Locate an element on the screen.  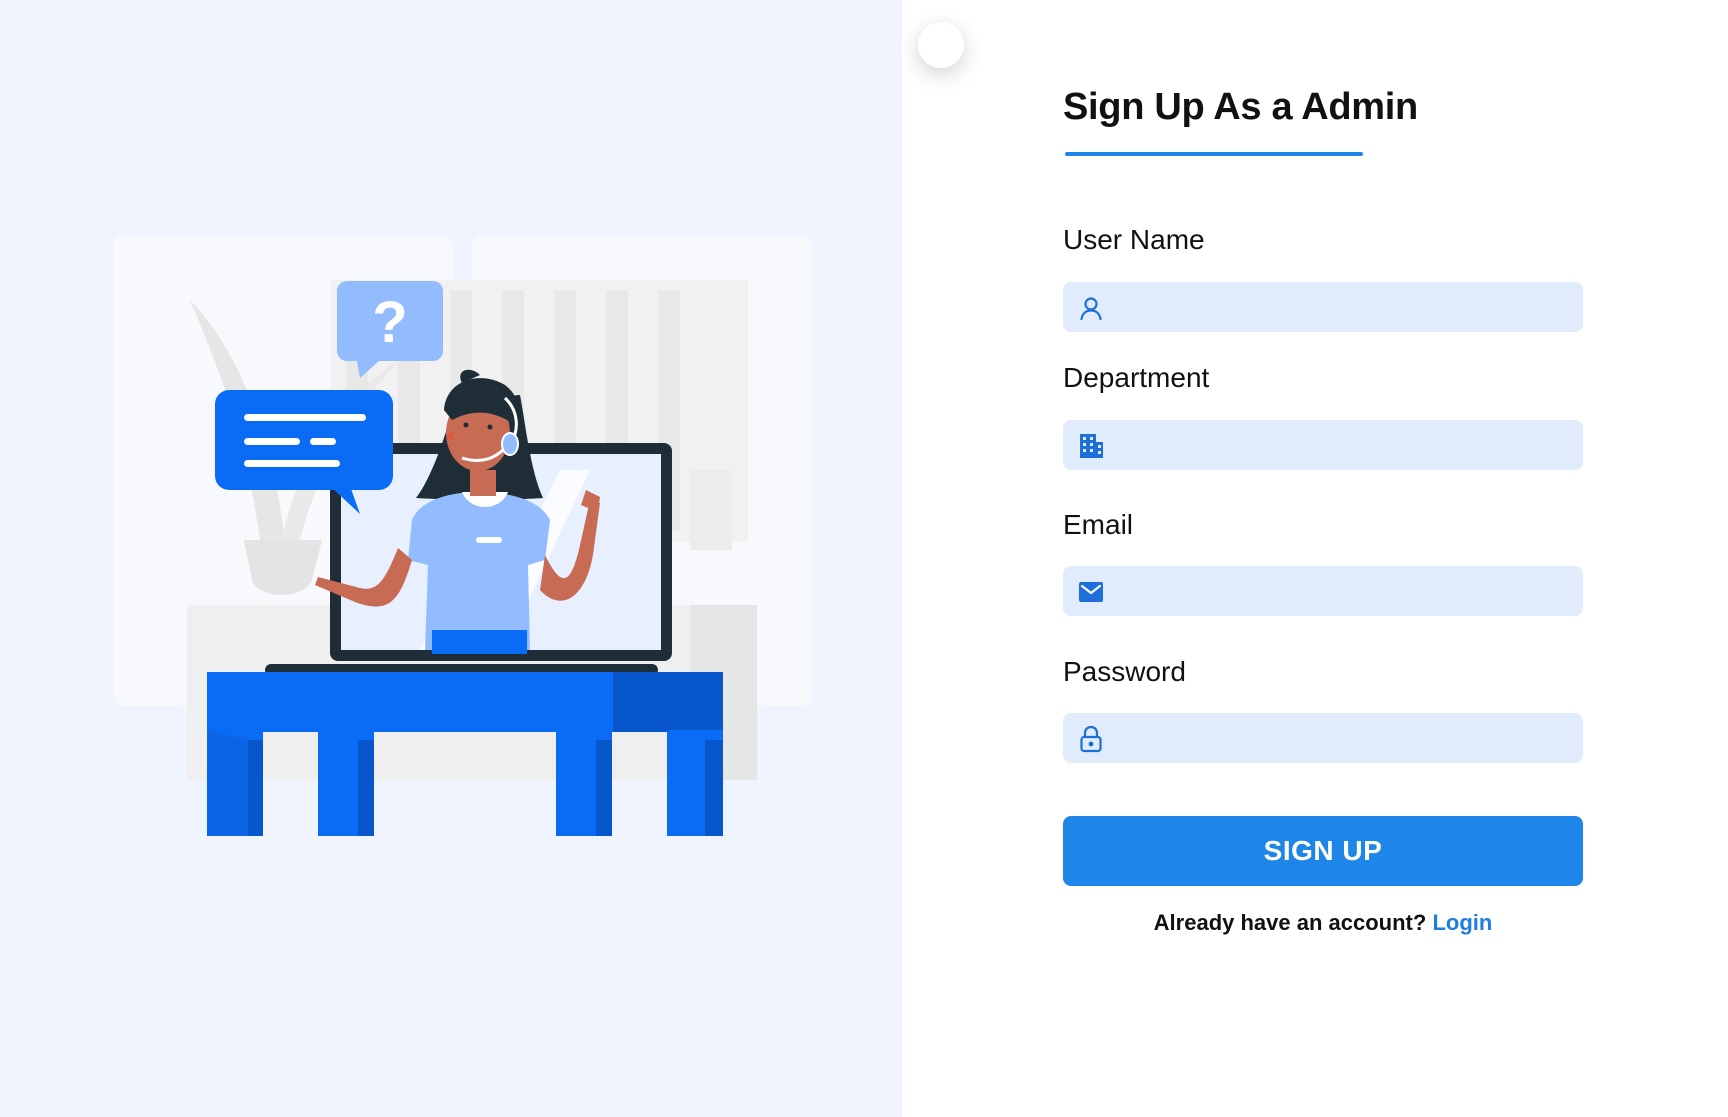
department-label: Department is located at coordinates (1136, 377).